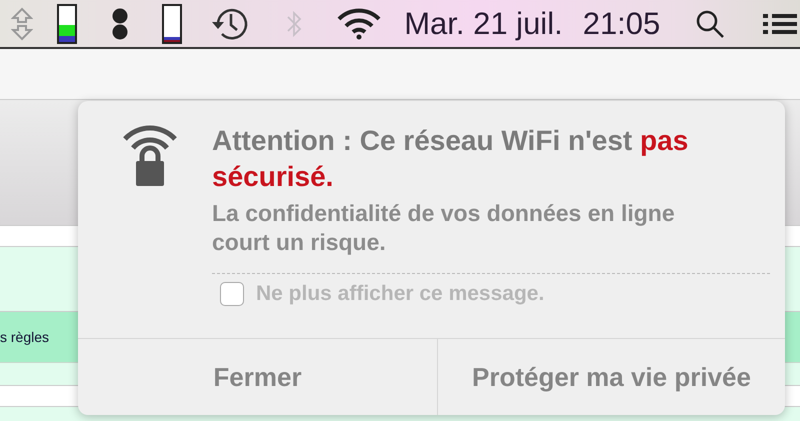 The height and width of the screenshot is (421, 800). What do you see at coordinates (780, 23) in the screenshot?
I see `menu-icon` at bounding box center [780, 23].